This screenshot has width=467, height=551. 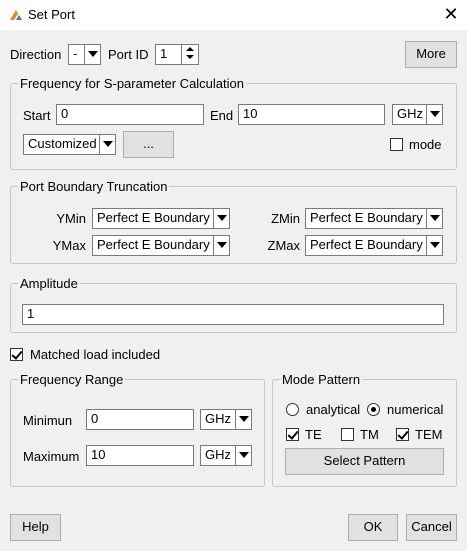 I want to click on spin-down-icon, so click(x=190, y=58).